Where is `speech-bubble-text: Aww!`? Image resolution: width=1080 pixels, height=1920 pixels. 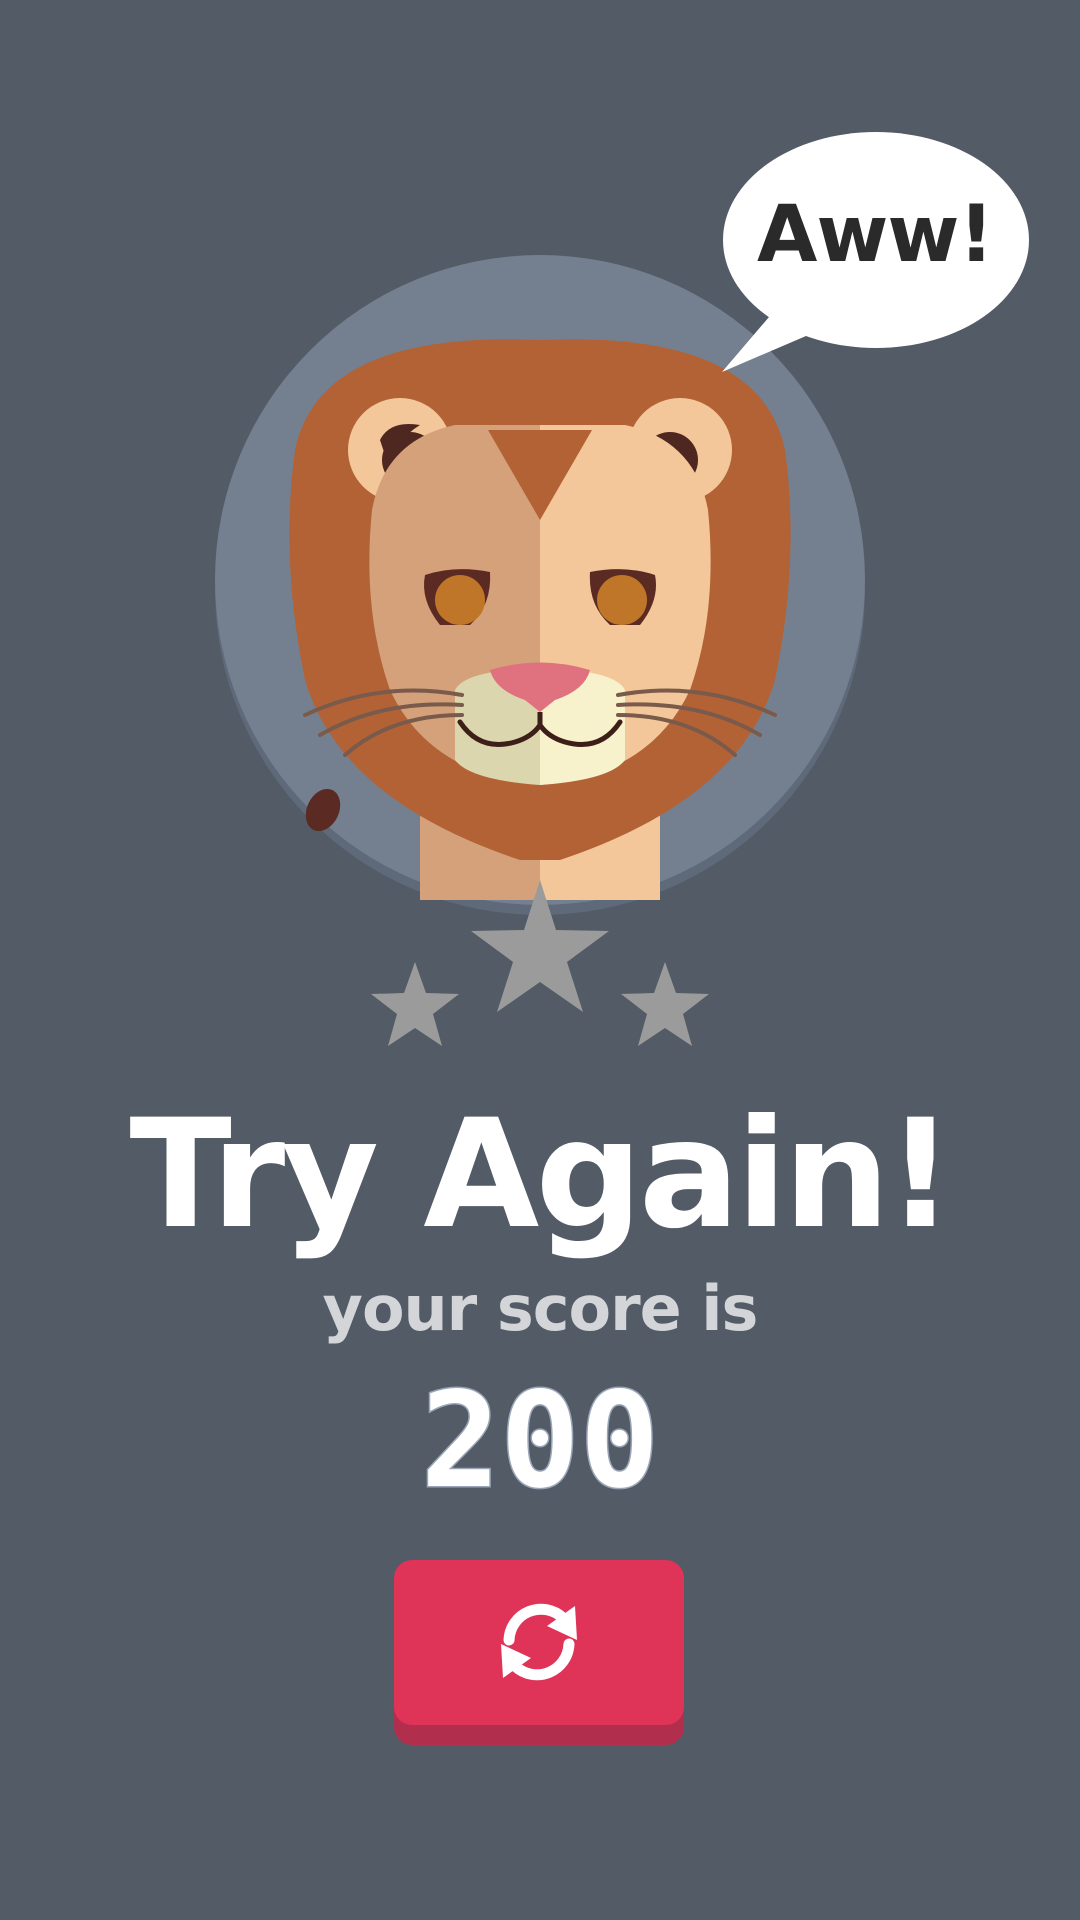 speech-bubble-text: Aww! is located at coordinates (875, 235).